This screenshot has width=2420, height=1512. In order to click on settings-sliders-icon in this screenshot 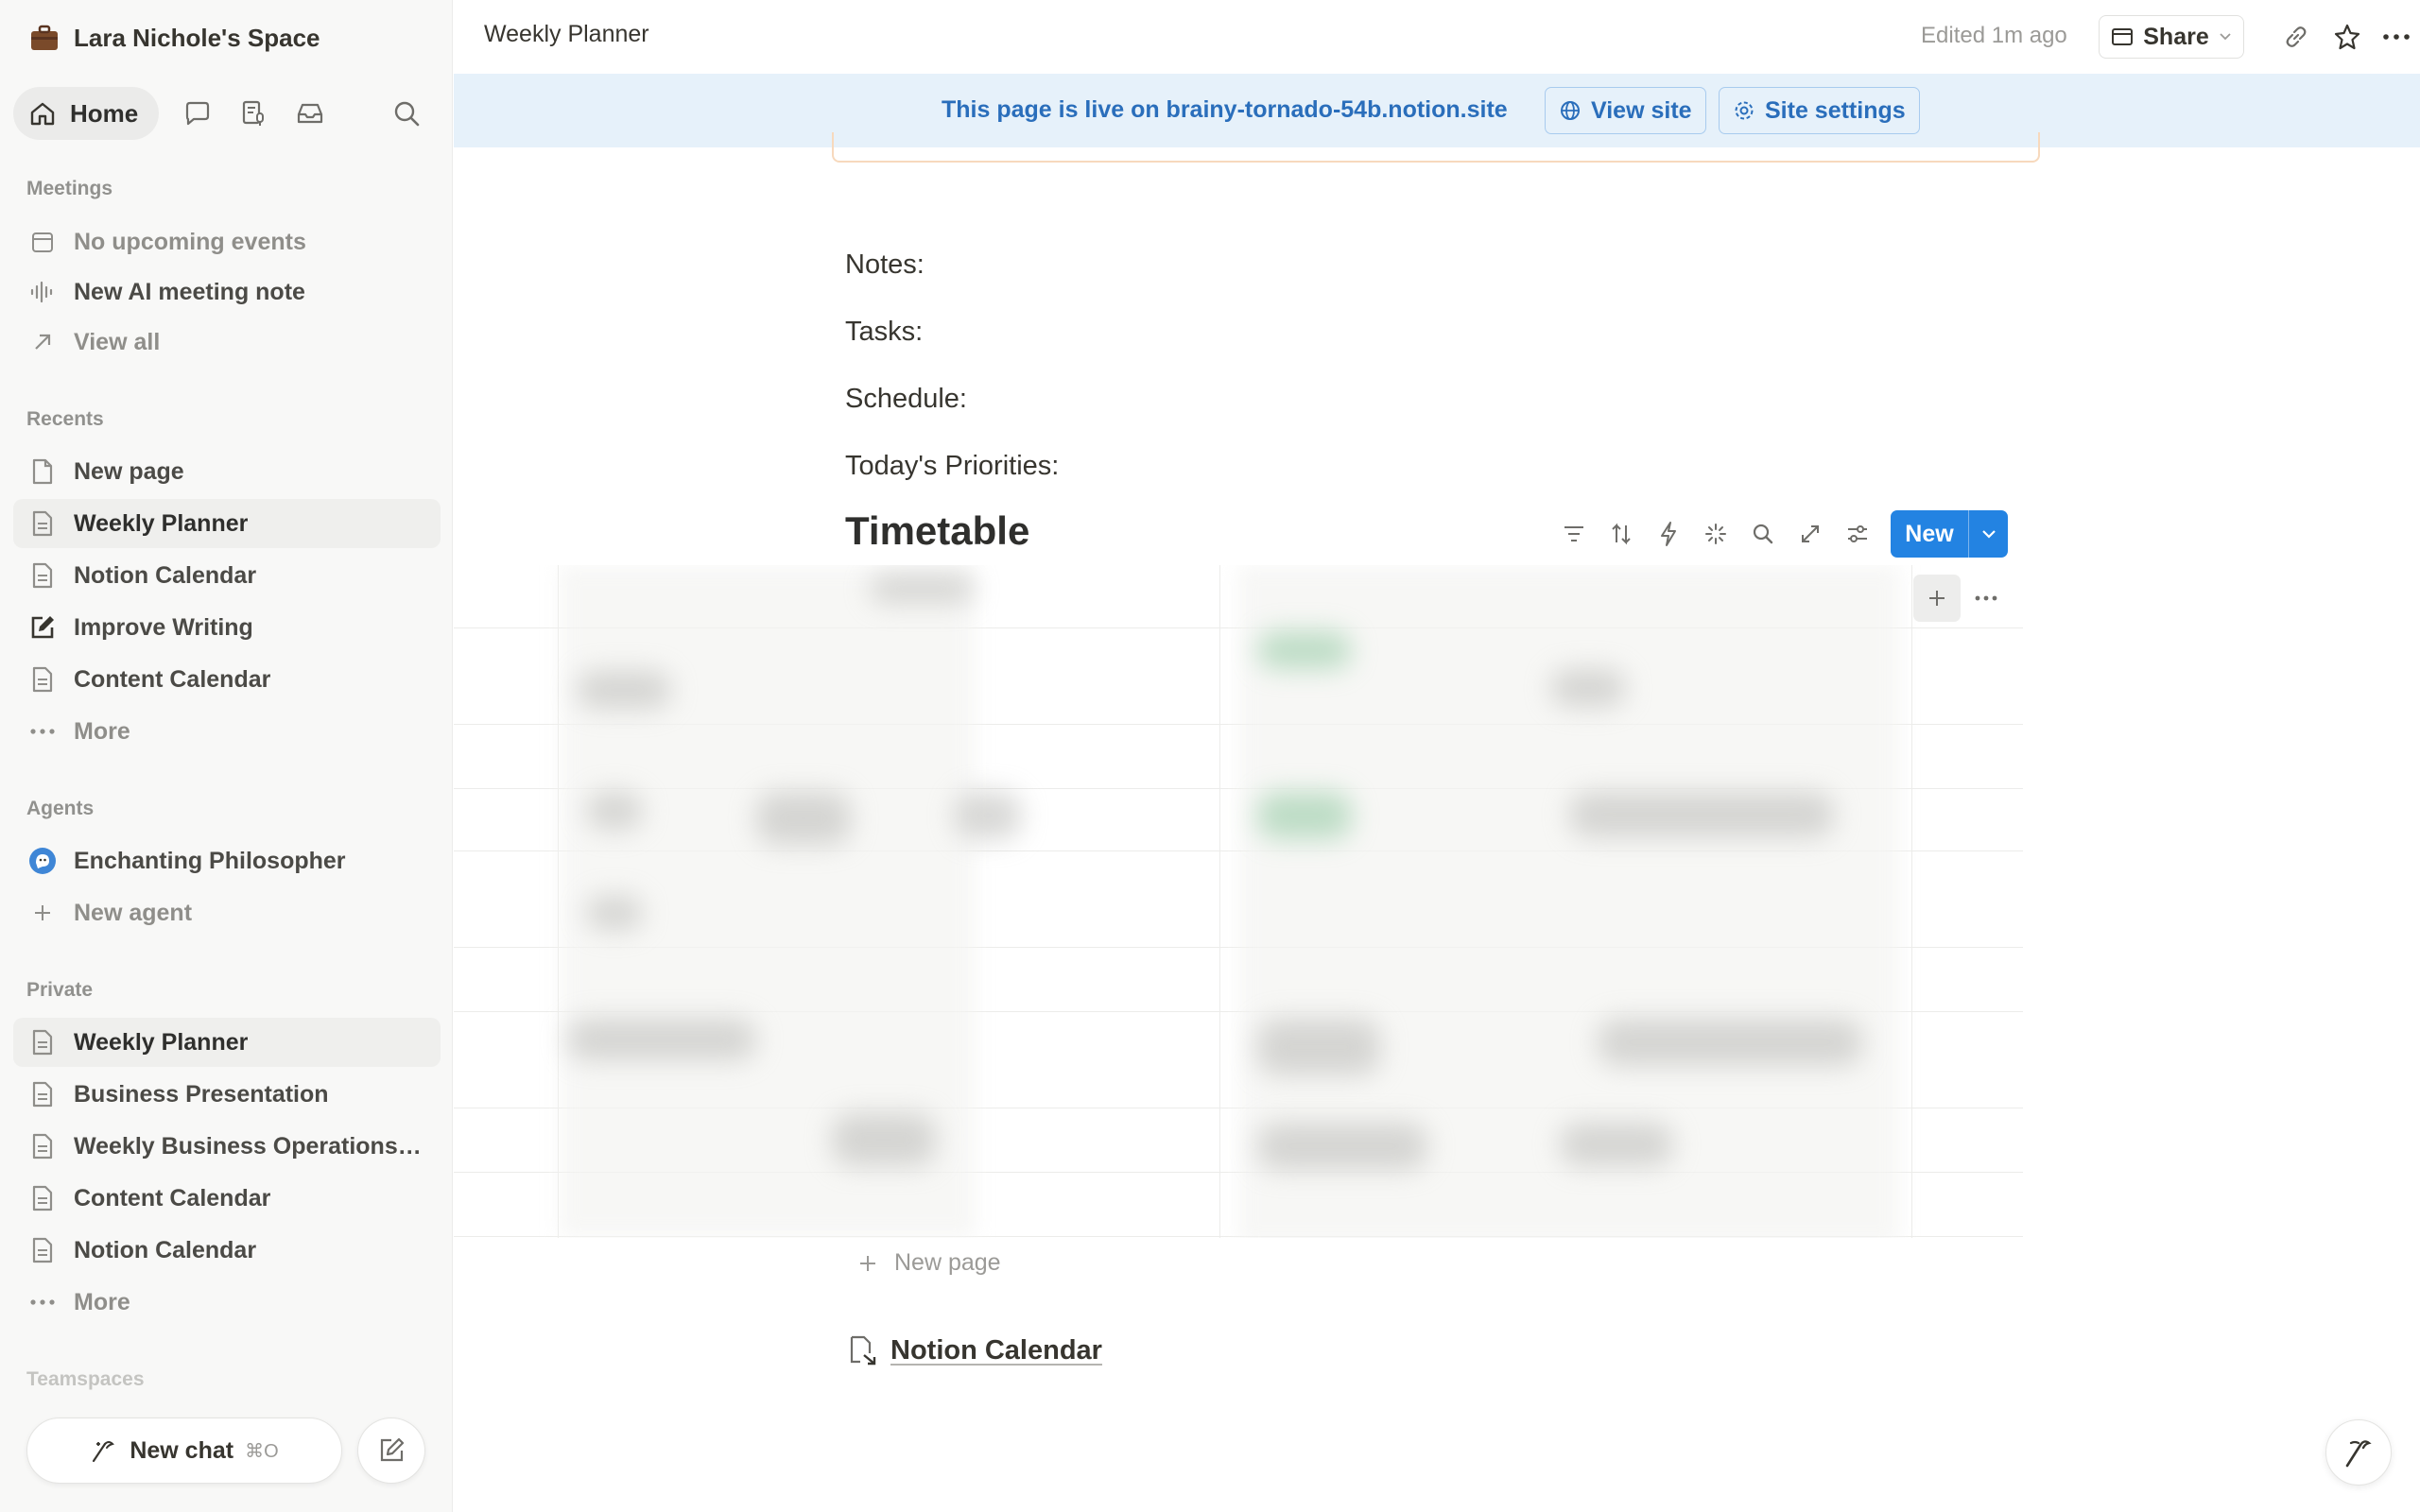, I will do `click(1857, 534)`.